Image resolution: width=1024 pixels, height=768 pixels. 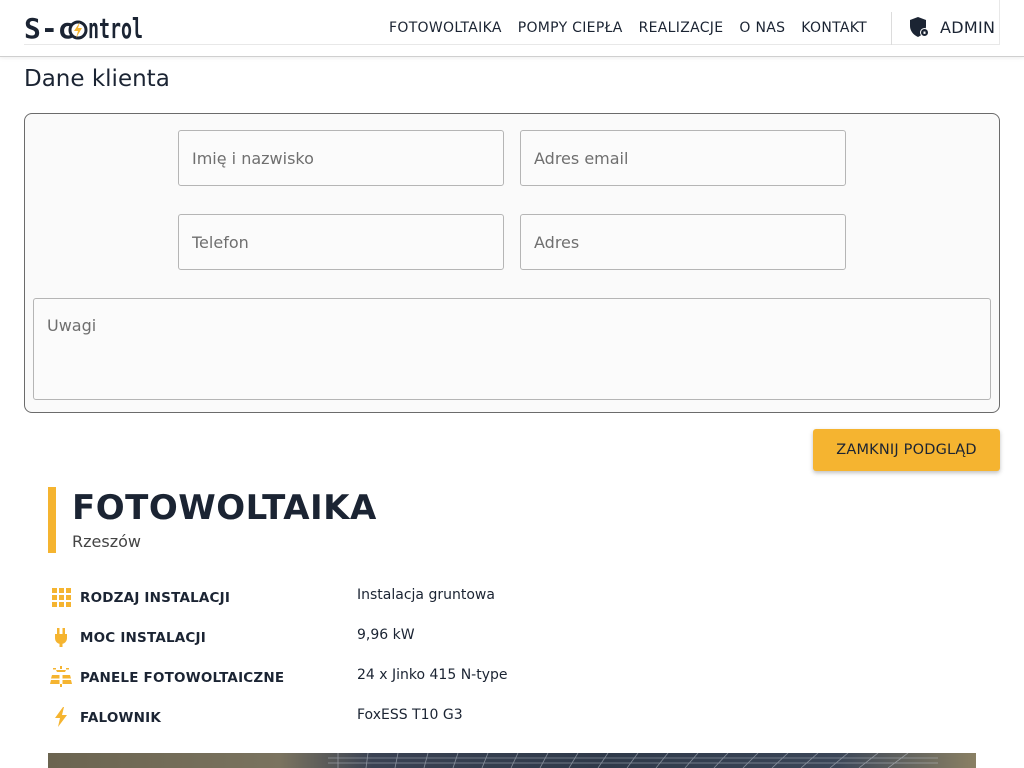 What do you see at coordinates (106, 541) in the screenshot?
I see `product-location: Rzeszów` at bounding box center [106, 541].